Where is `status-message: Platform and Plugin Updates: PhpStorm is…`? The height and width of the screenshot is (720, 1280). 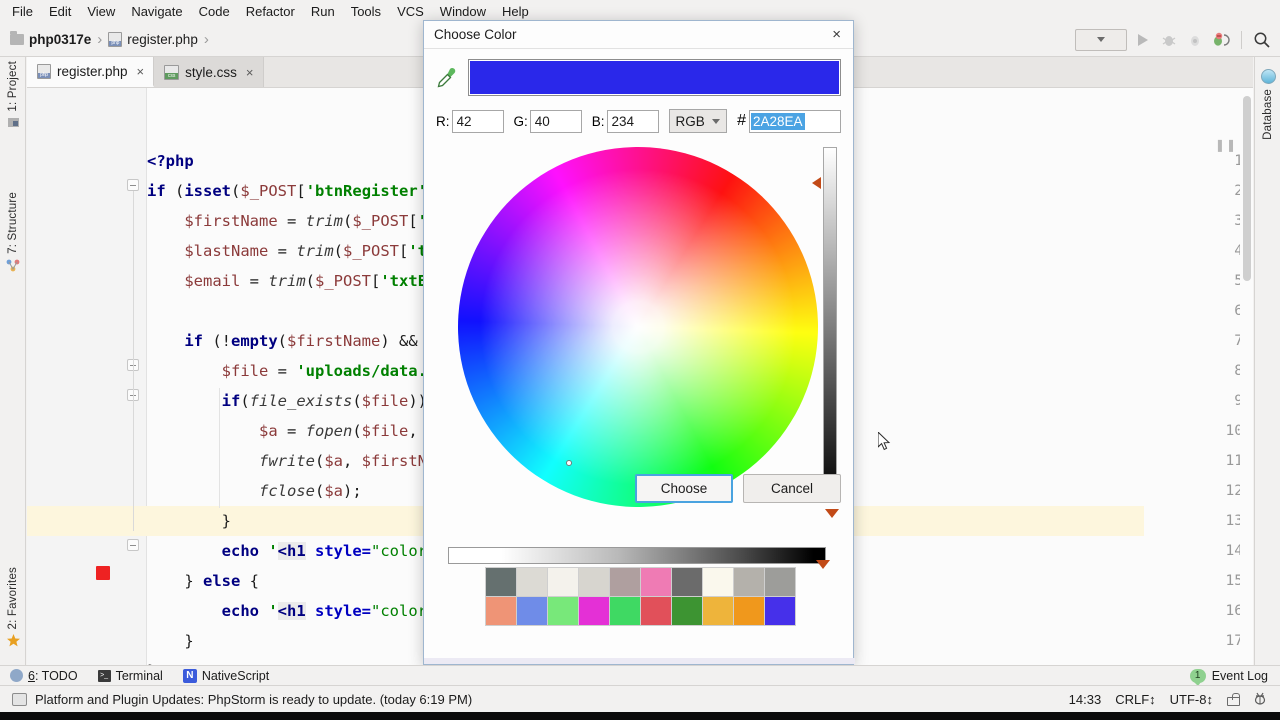 status-message: Platform and Plugin Updates: PhpStorm is… is located at coordinates (253, 699).